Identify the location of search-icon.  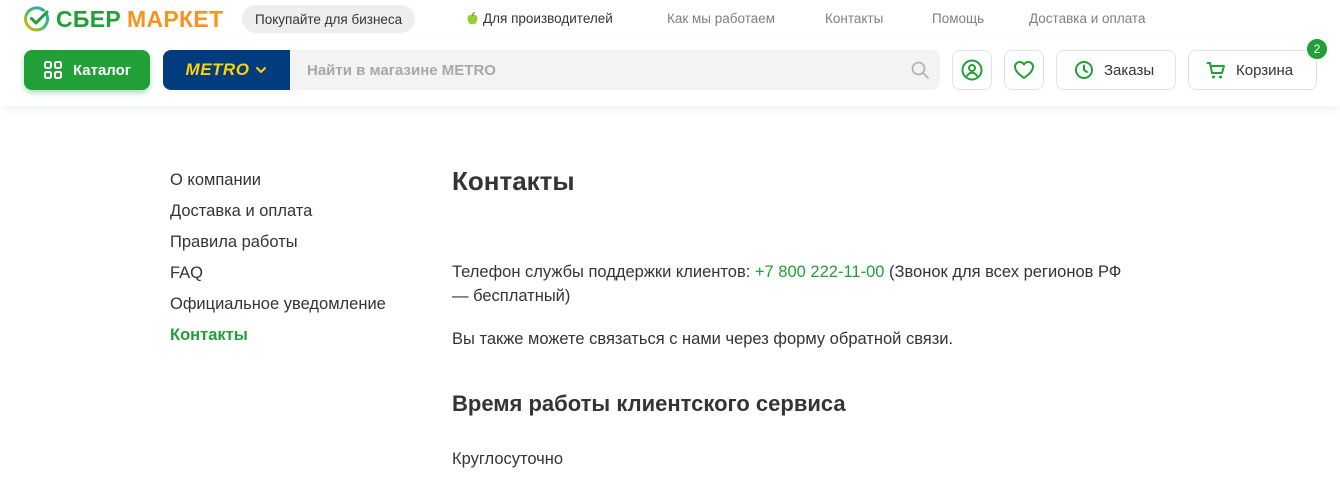
(920, 70).